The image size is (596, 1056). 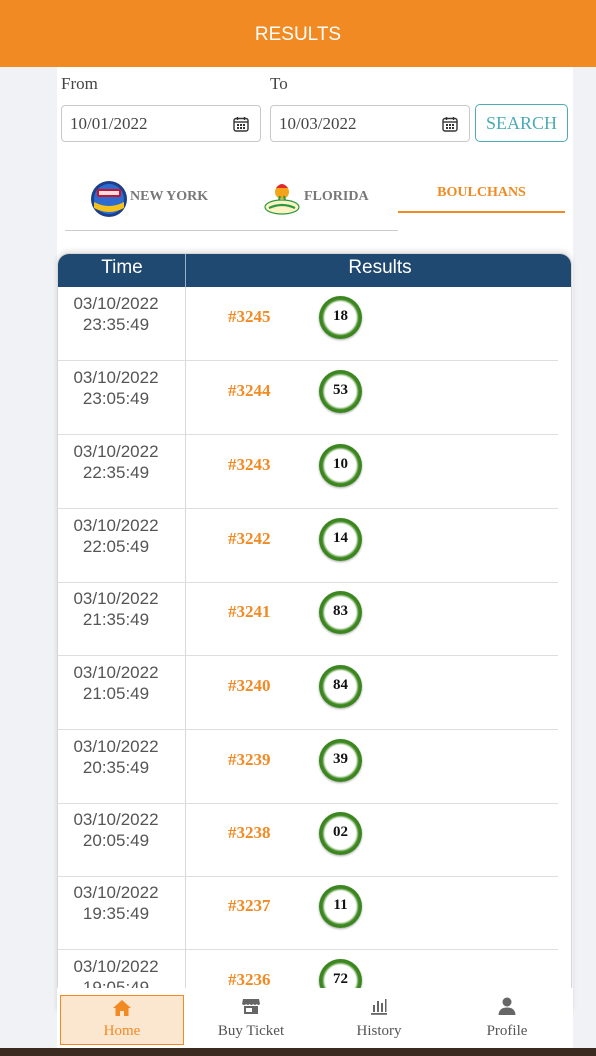 I want to click on table-row: 03/10/2022 23:35:49 #3245 18, so click(x=308, y=324).